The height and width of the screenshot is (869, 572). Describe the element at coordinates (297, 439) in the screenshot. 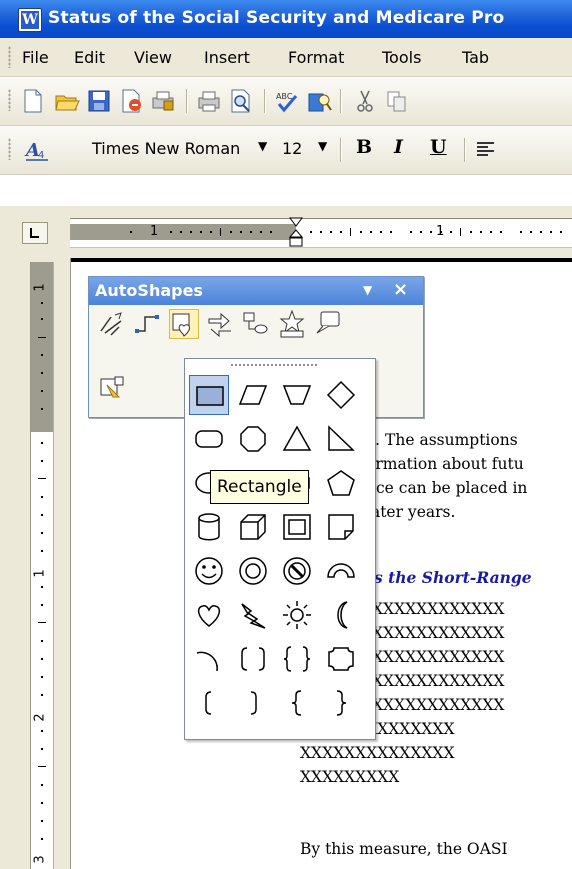

I see `triangle-shape-icon` at that location.